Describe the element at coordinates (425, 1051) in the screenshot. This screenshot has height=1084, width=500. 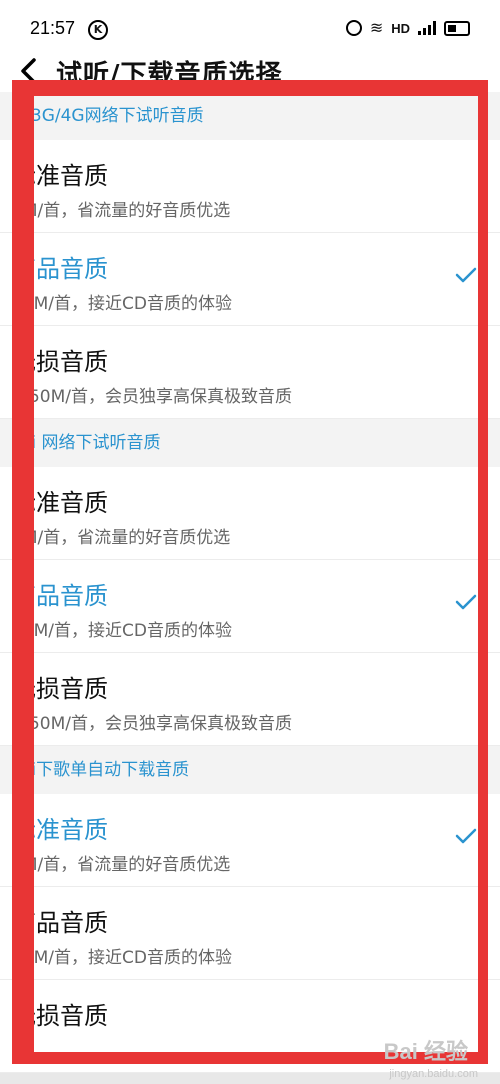
I see `watermark-brand: Bai 经验` at that location.